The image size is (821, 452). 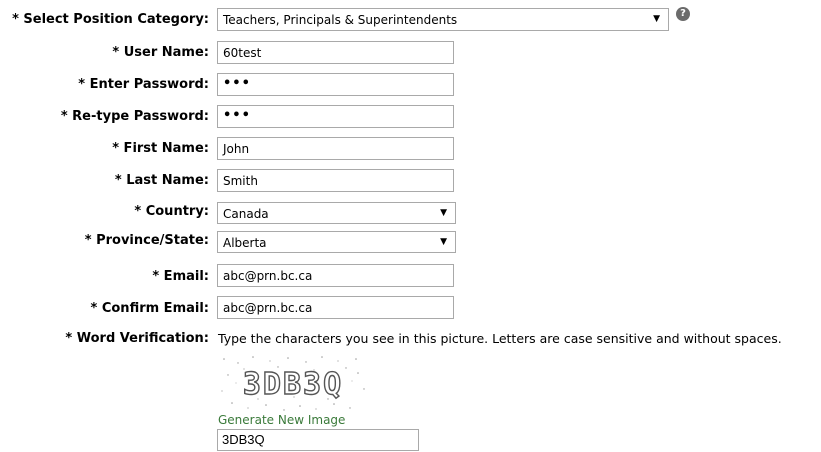 I want to click on captcha-image: 3DB3Q, so click(x=293, y=384).